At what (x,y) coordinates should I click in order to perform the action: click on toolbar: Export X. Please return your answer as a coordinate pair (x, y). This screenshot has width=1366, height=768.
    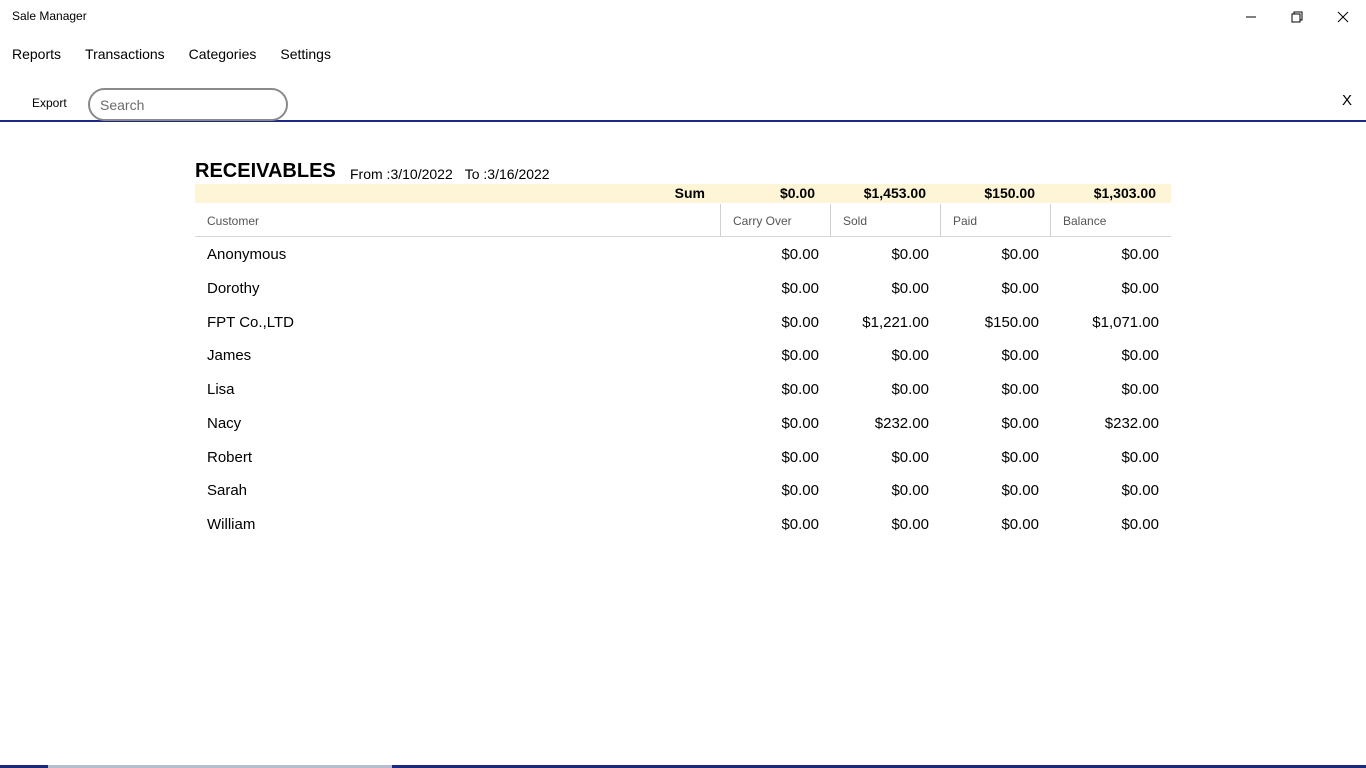
    Looking at the image, I should click on (683, 103).